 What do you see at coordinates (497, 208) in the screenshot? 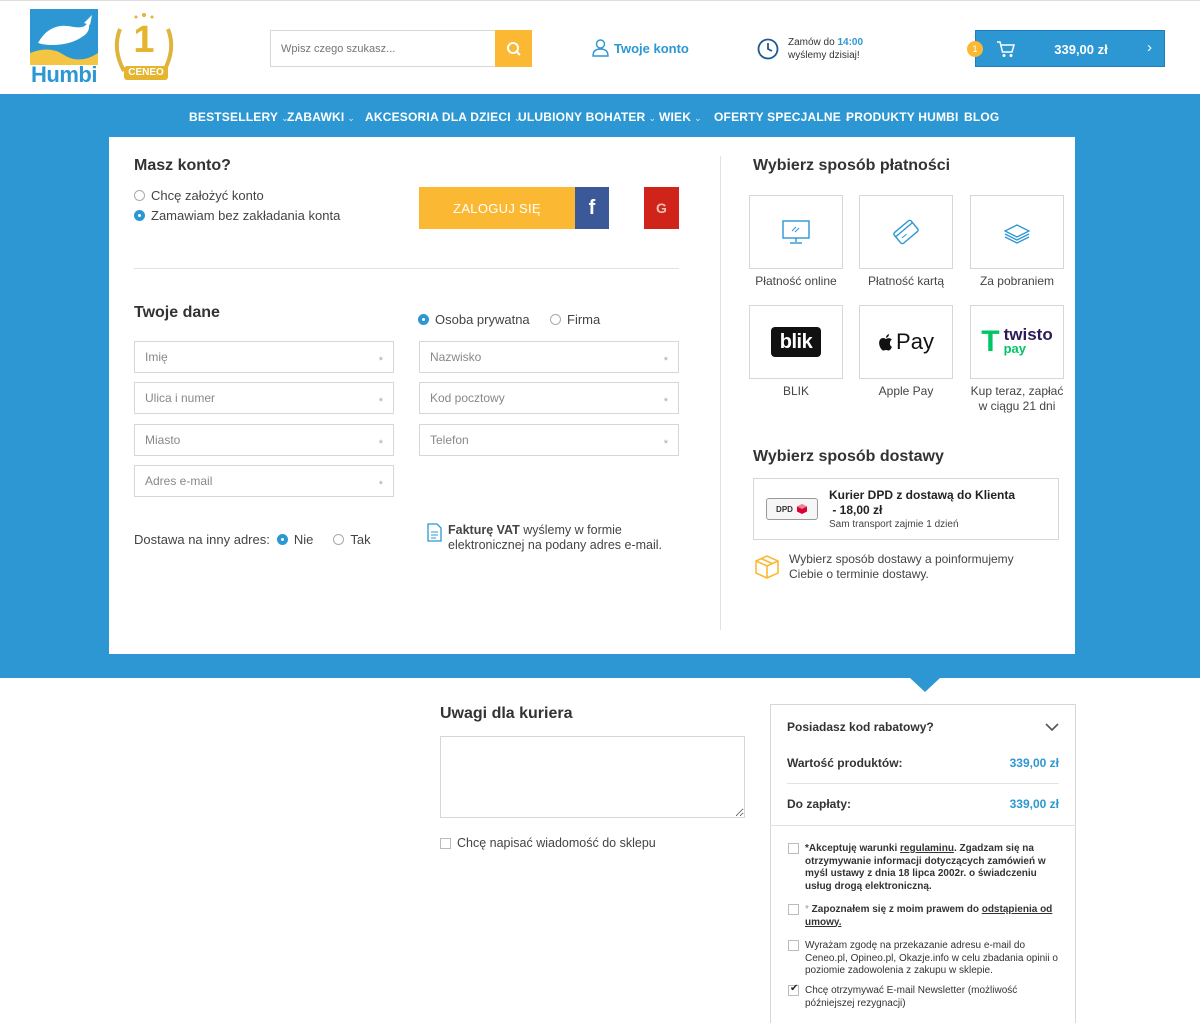
I see `login-button: ZALOGUJ SIĘ` at bounding box center [497, 208].